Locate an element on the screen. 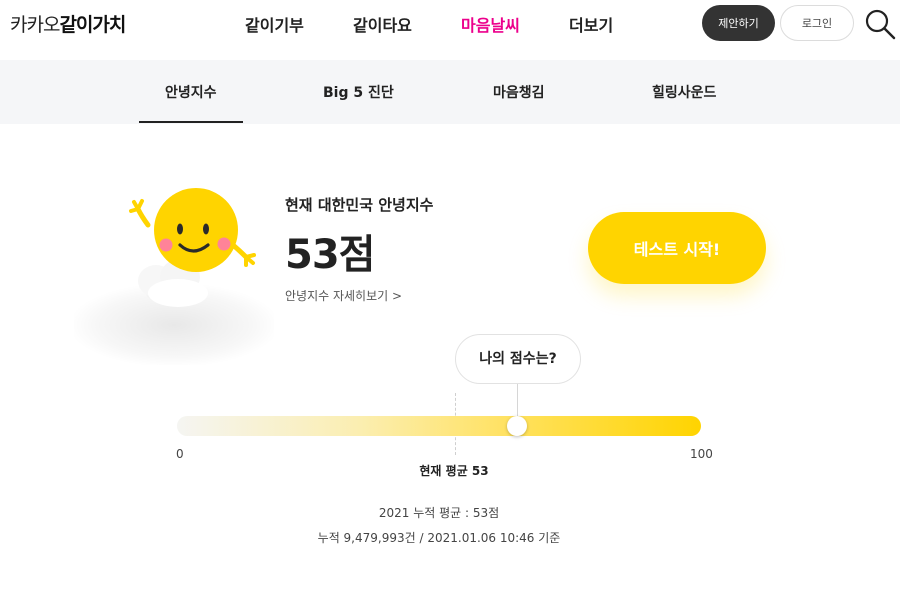 The image size is (900, 594). cumulative-count-text: 누적 9,479,993건 / 2021.01.06 10:46 기준 is located at coordinates (439, 538).